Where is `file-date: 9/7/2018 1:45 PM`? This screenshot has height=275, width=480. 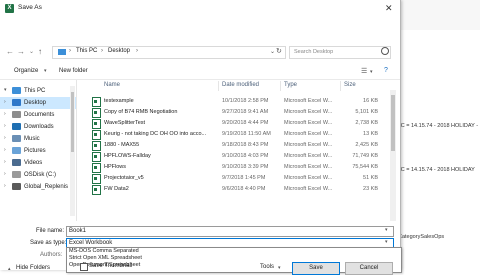
file-date: 9/7/2018 1:45 PM is located at coordinates (244, 178).